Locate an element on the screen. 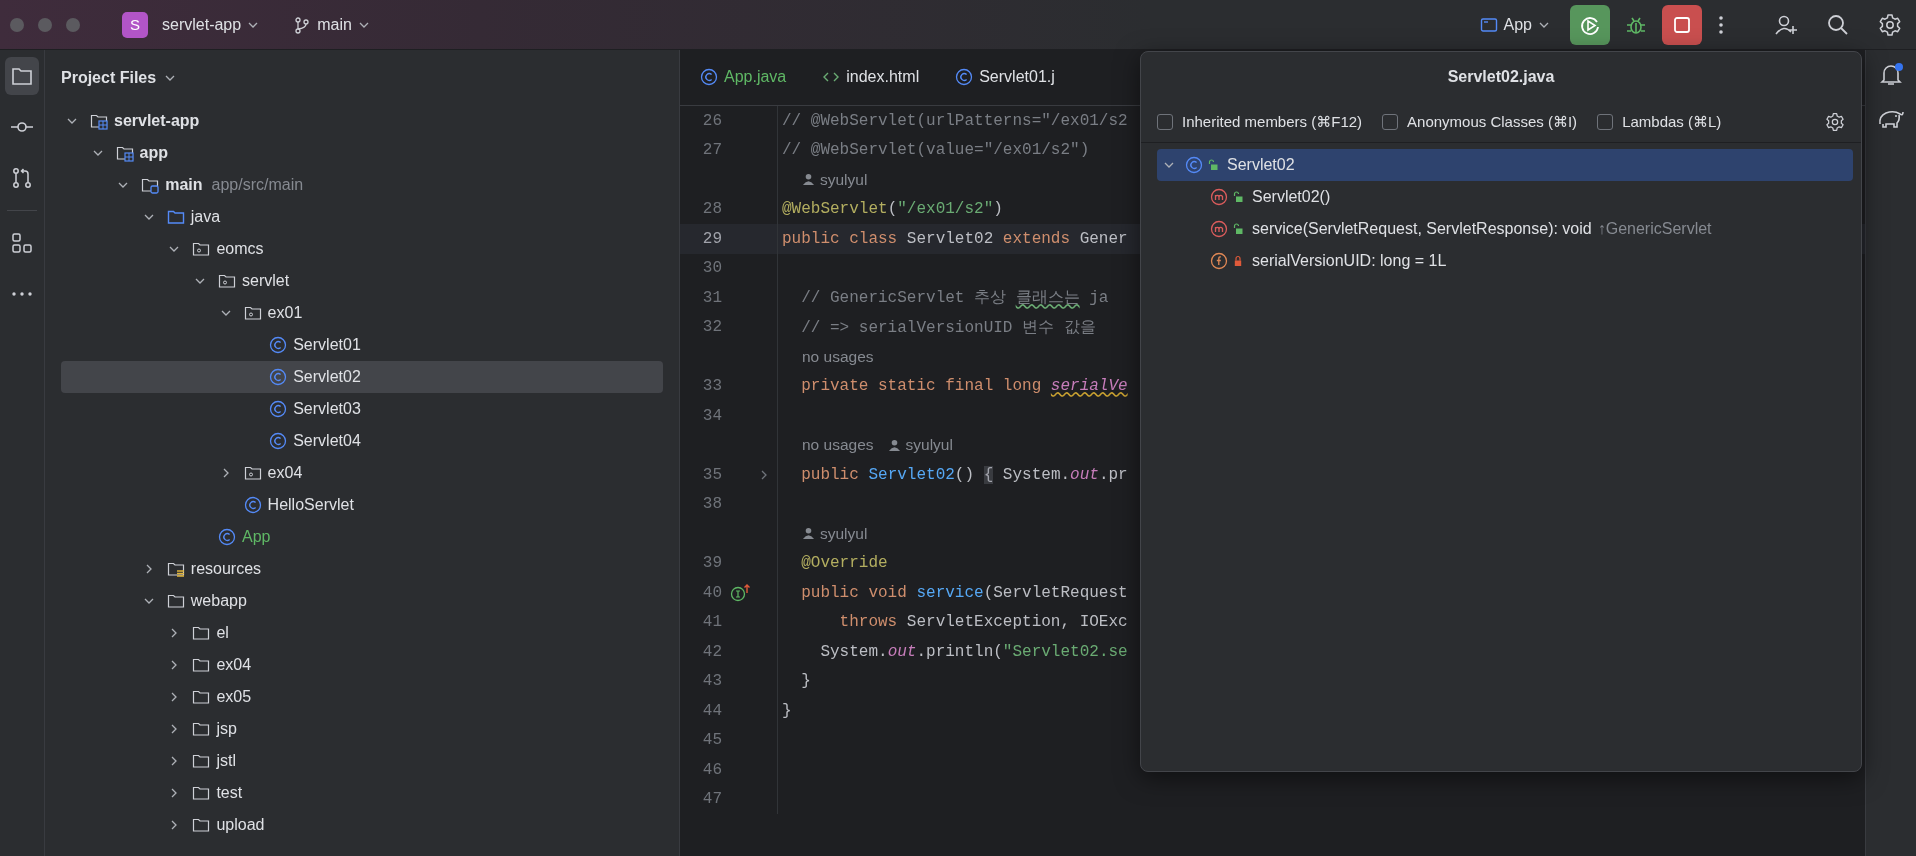 Image resolution: width=1916 pixels, height=856 pixels. tree-item: eomcs is located at coordinates (362, 249).